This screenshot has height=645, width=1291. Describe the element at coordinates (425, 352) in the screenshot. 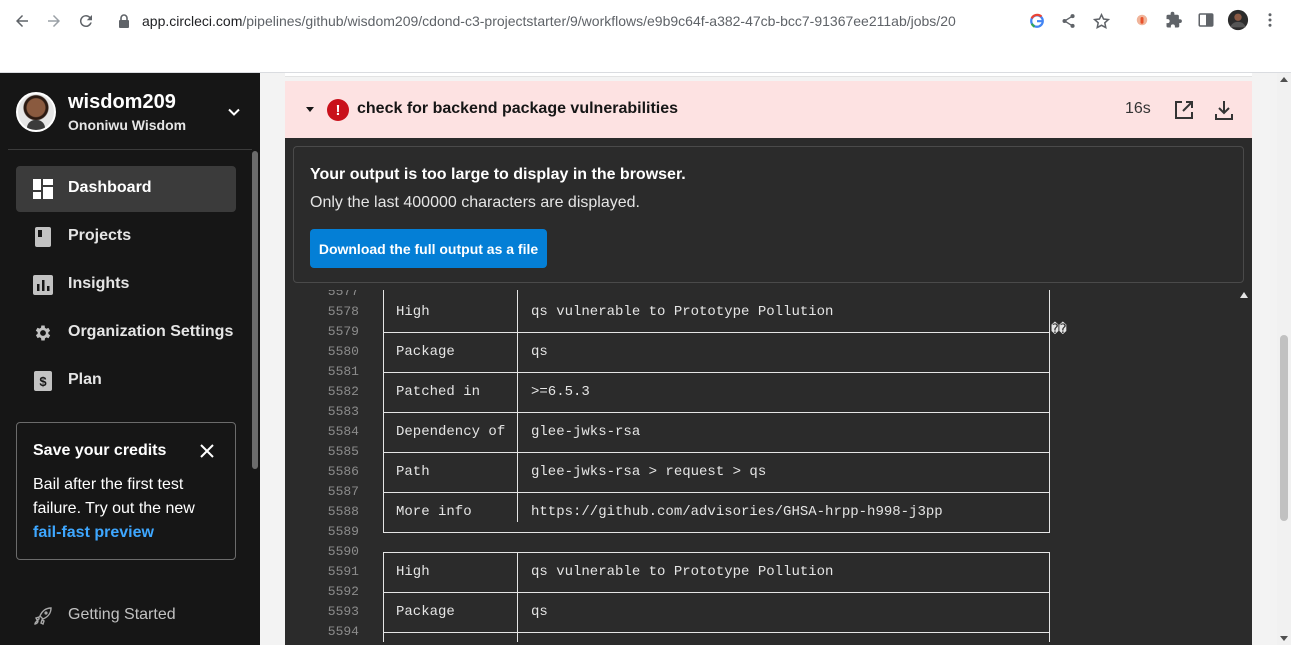

I see `audit-field-name: Package` at that location.